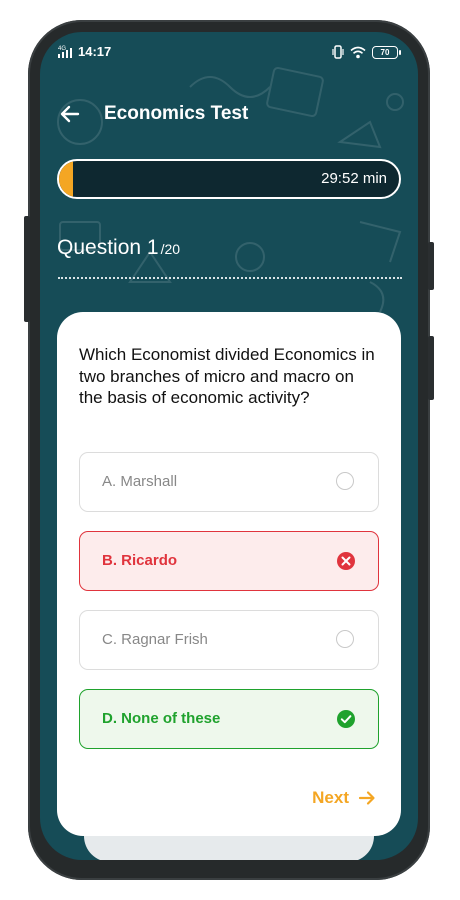 This screenshot has width=460, height=900. I want to click on battery-icon: 70, so click(386, 52).